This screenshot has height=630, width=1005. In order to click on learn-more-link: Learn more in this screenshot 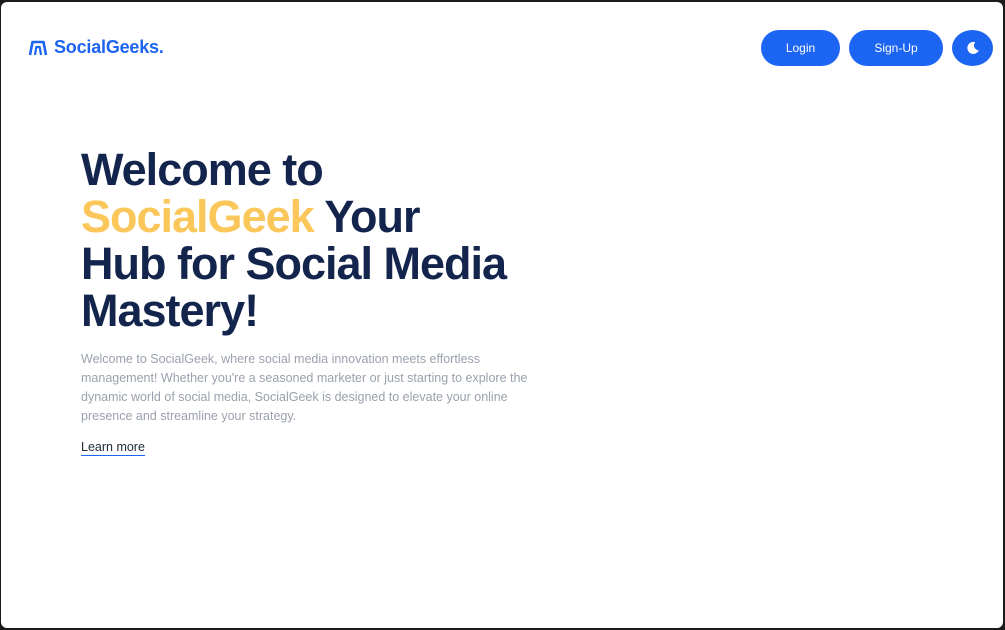, I will do `click(113, 448)`.